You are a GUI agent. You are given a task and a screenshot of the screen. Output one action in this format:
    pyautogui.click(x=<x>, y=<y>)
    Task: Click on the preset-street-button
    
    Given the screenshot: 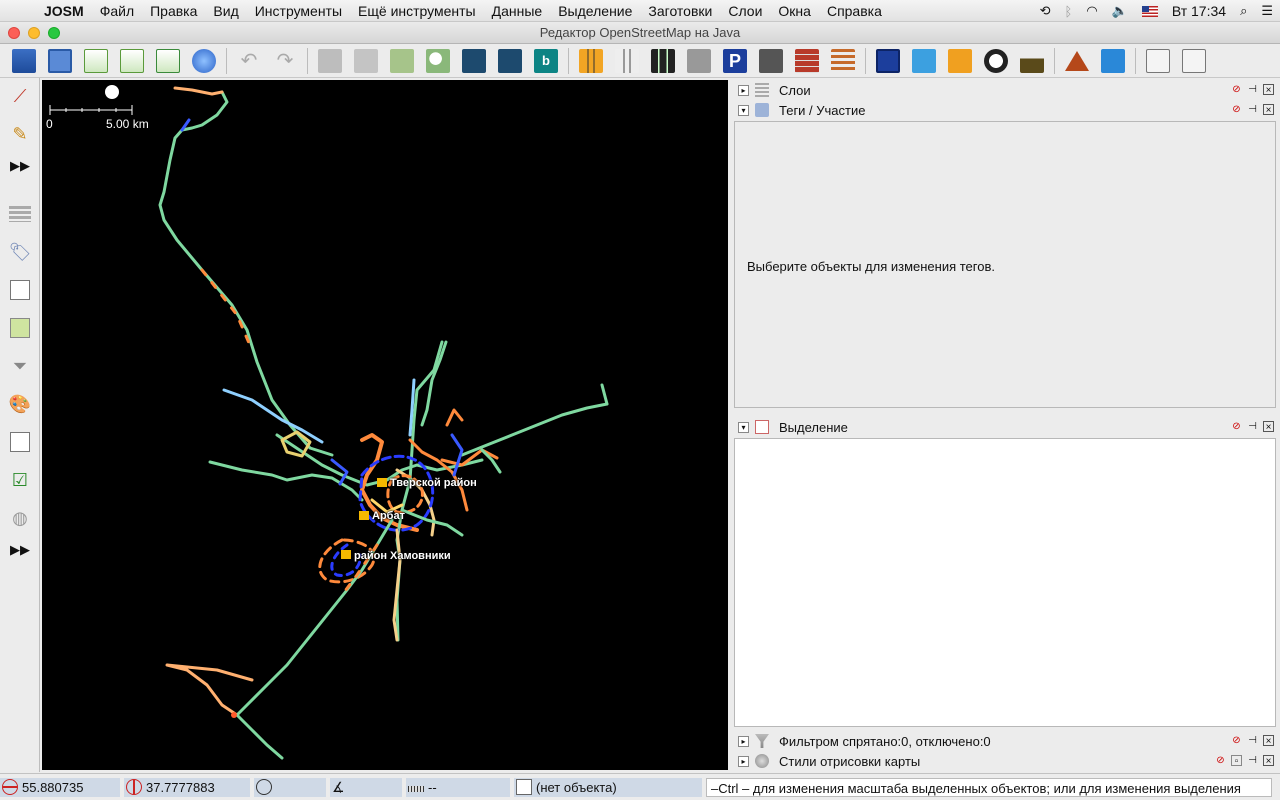 What is the action you would take?
    pyautogui.click(x=627, y=61)
    